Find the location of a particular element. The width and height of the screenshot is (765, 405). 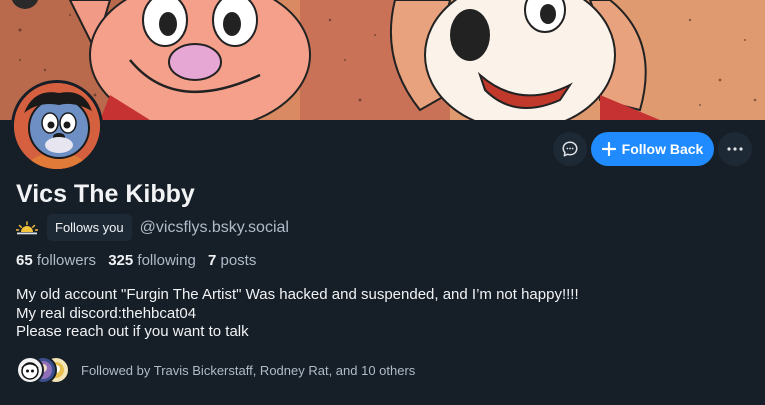

more-options-button is located at coordinates (735, 149).